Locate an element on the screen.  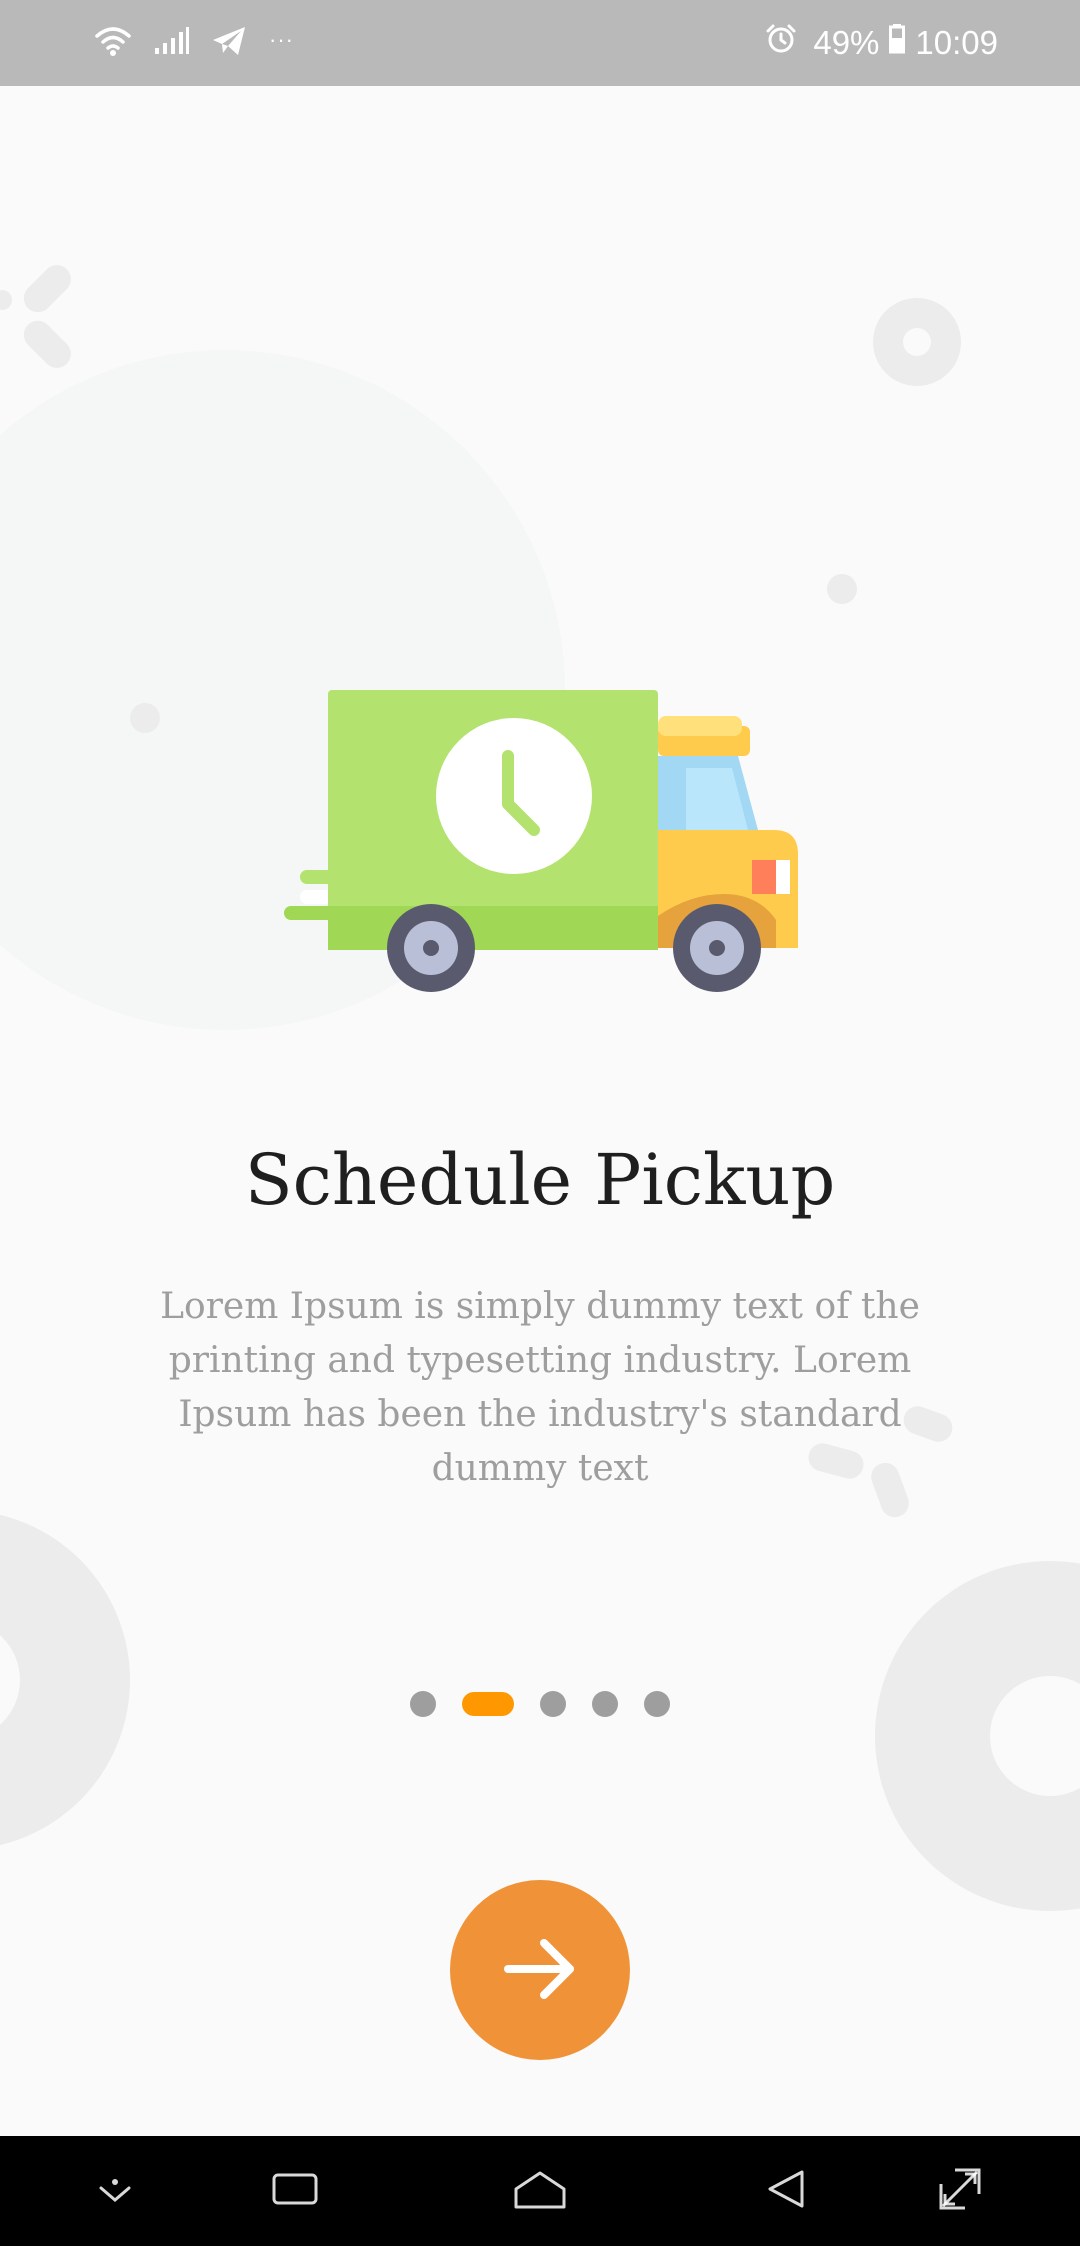
system-nav-bar is located at coordinates (540, 2191).